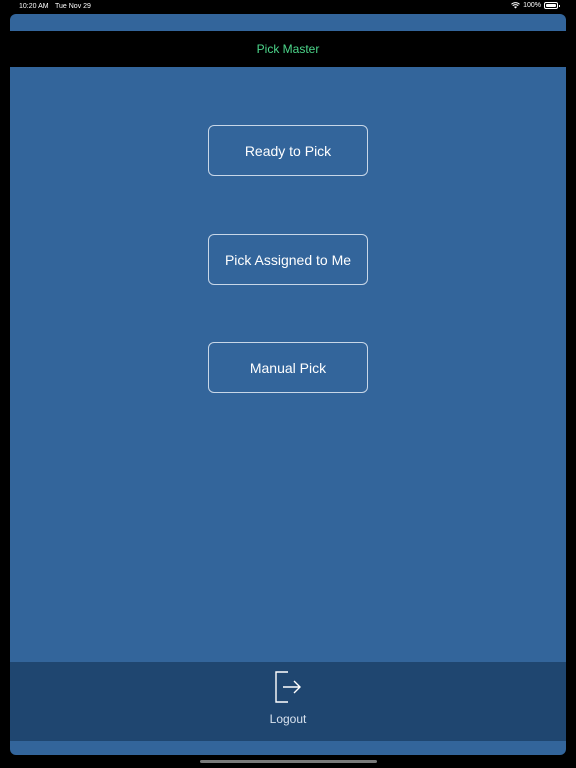 This screenshot has height=768, width=576. Describe the element at coordinates (288, 748) in the screenshot. I see `bottom-strip` at that location.